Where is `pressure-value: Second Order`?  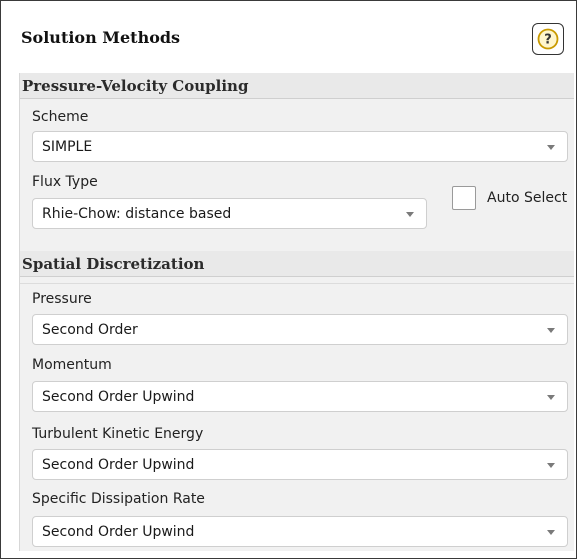 pressure-value: Second Order is located at coordinates (90, 330).